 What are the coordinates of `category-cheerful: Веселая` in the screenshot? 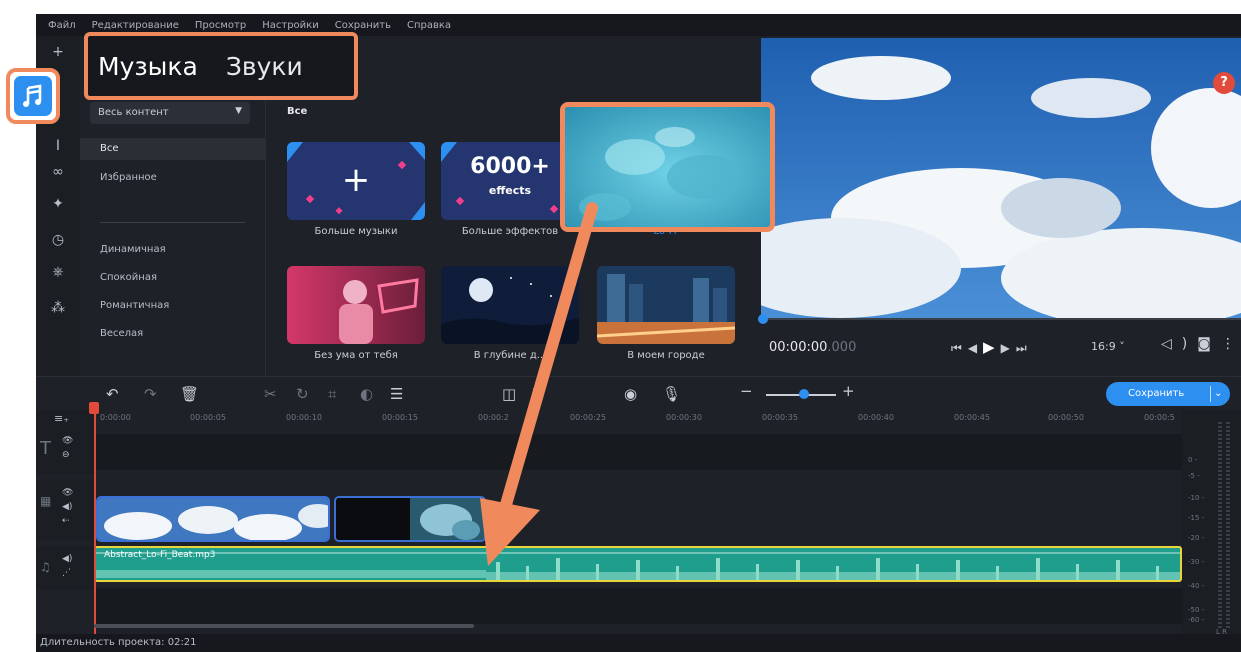 It's located at (121, 333).